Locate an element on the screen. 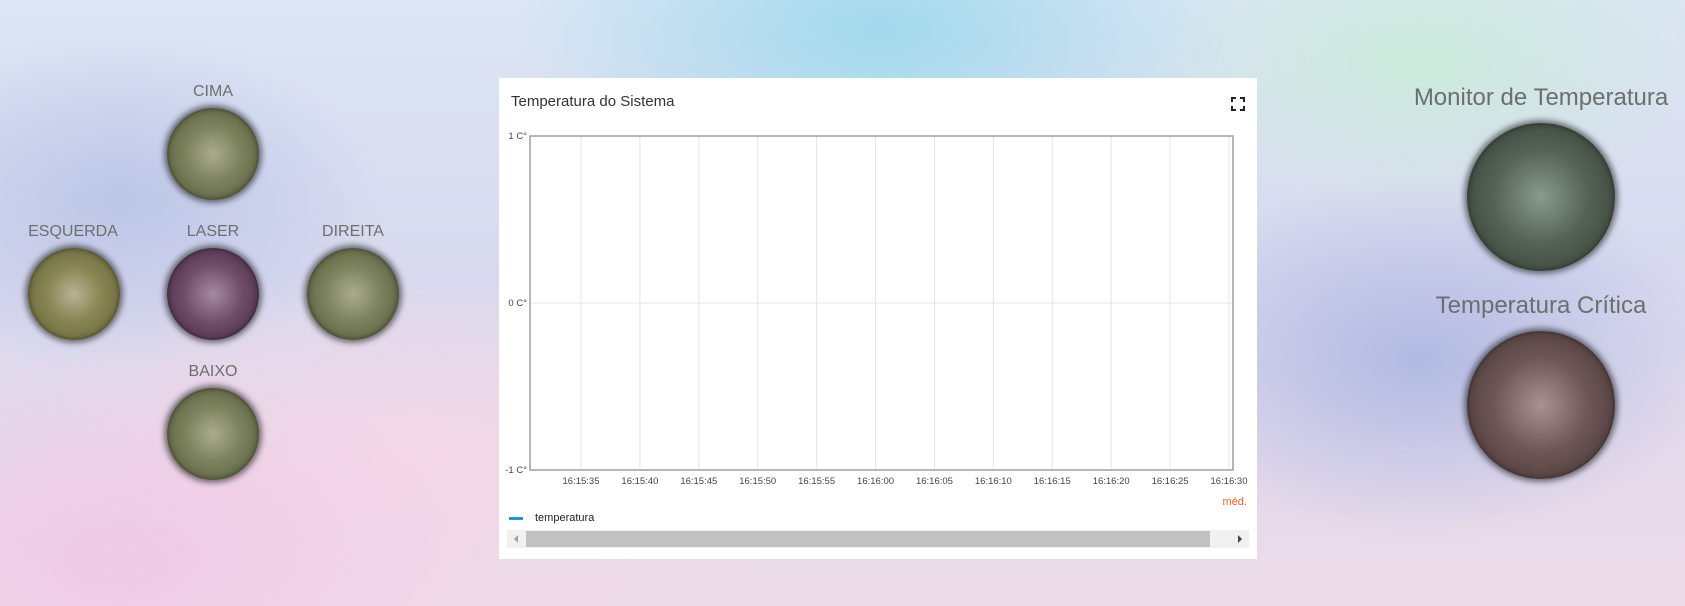 The image size is (1685, 606). legend-series-label: temperatura is located at coordinates (565, 518).